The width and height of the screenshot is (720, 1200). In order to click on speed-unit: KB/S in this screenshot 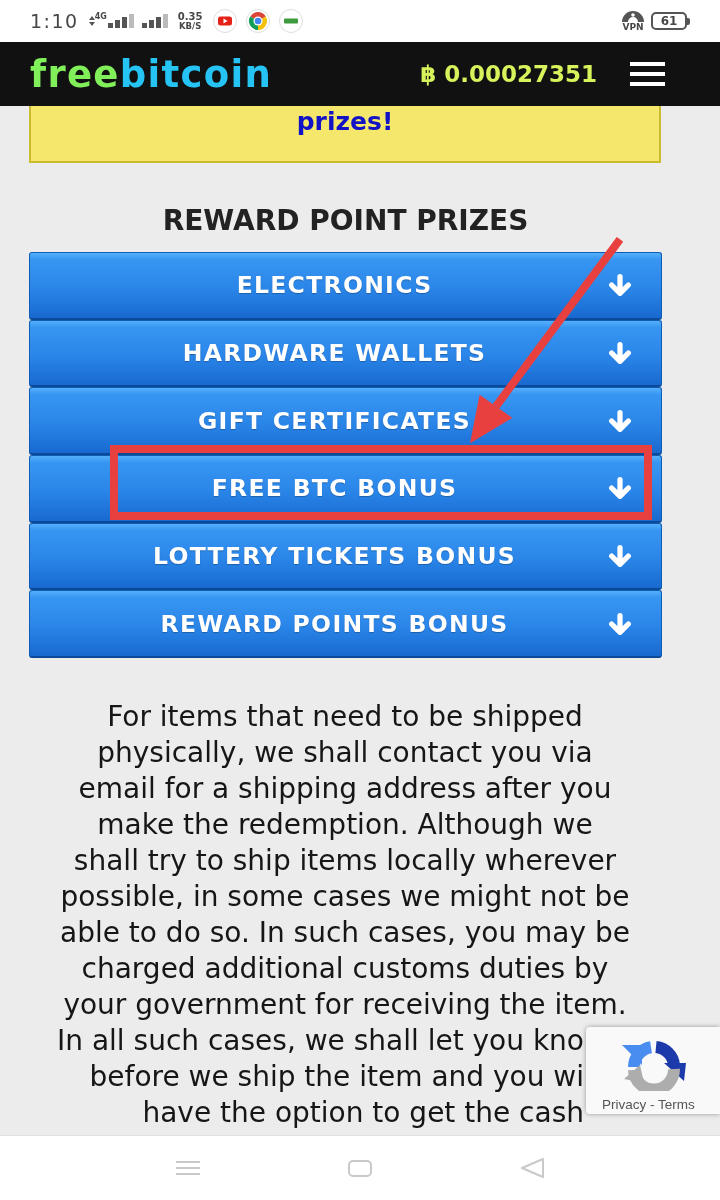, I will do `click(190, 26)`.